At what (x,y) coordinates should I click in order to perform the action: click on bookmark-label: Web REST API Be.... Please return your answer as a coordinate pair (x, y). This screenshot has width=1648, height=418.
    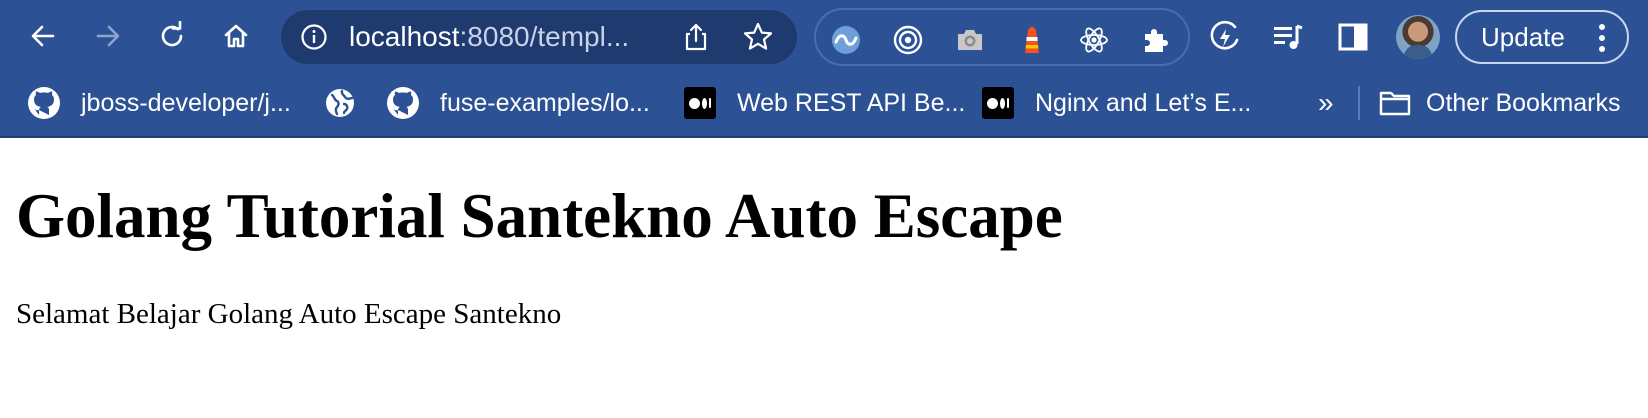
    Looking at the image, I should click on (851, 102).